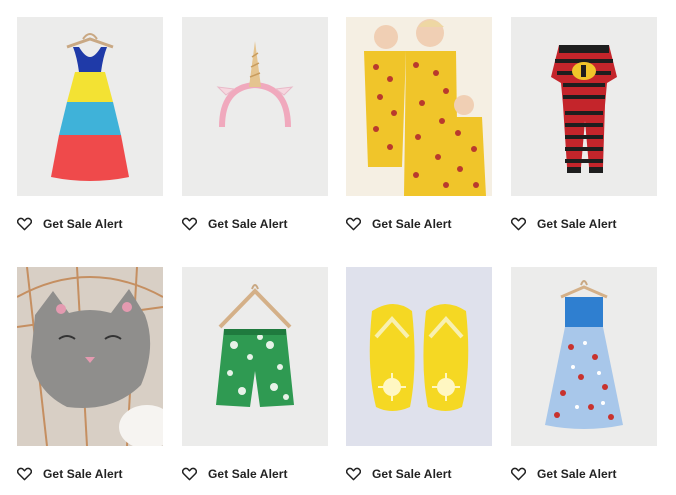 The width and height of the screenshot is (676, 495). I want to click on product-image-tiered-rainbow-dress, so click(90, 106).